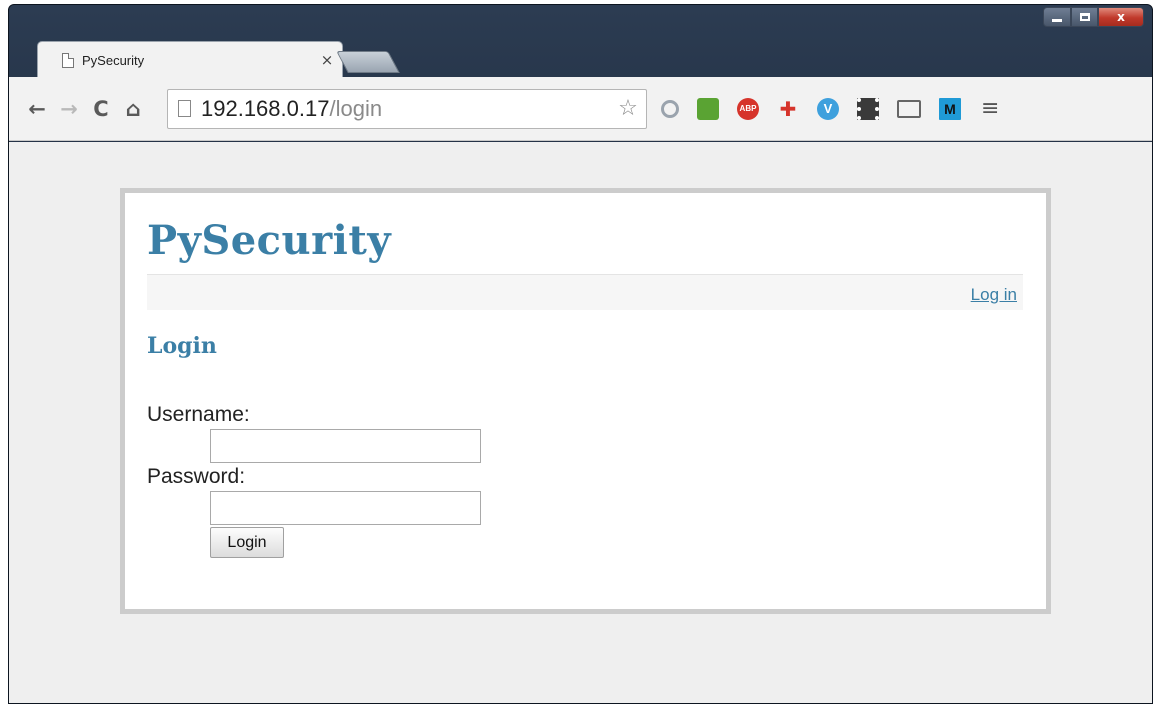 The image size is (1153, 704). What do you see at coordinates (868, 108) in the screenshot?
I see `film-extension-icon` at bounding box center [868, 108].